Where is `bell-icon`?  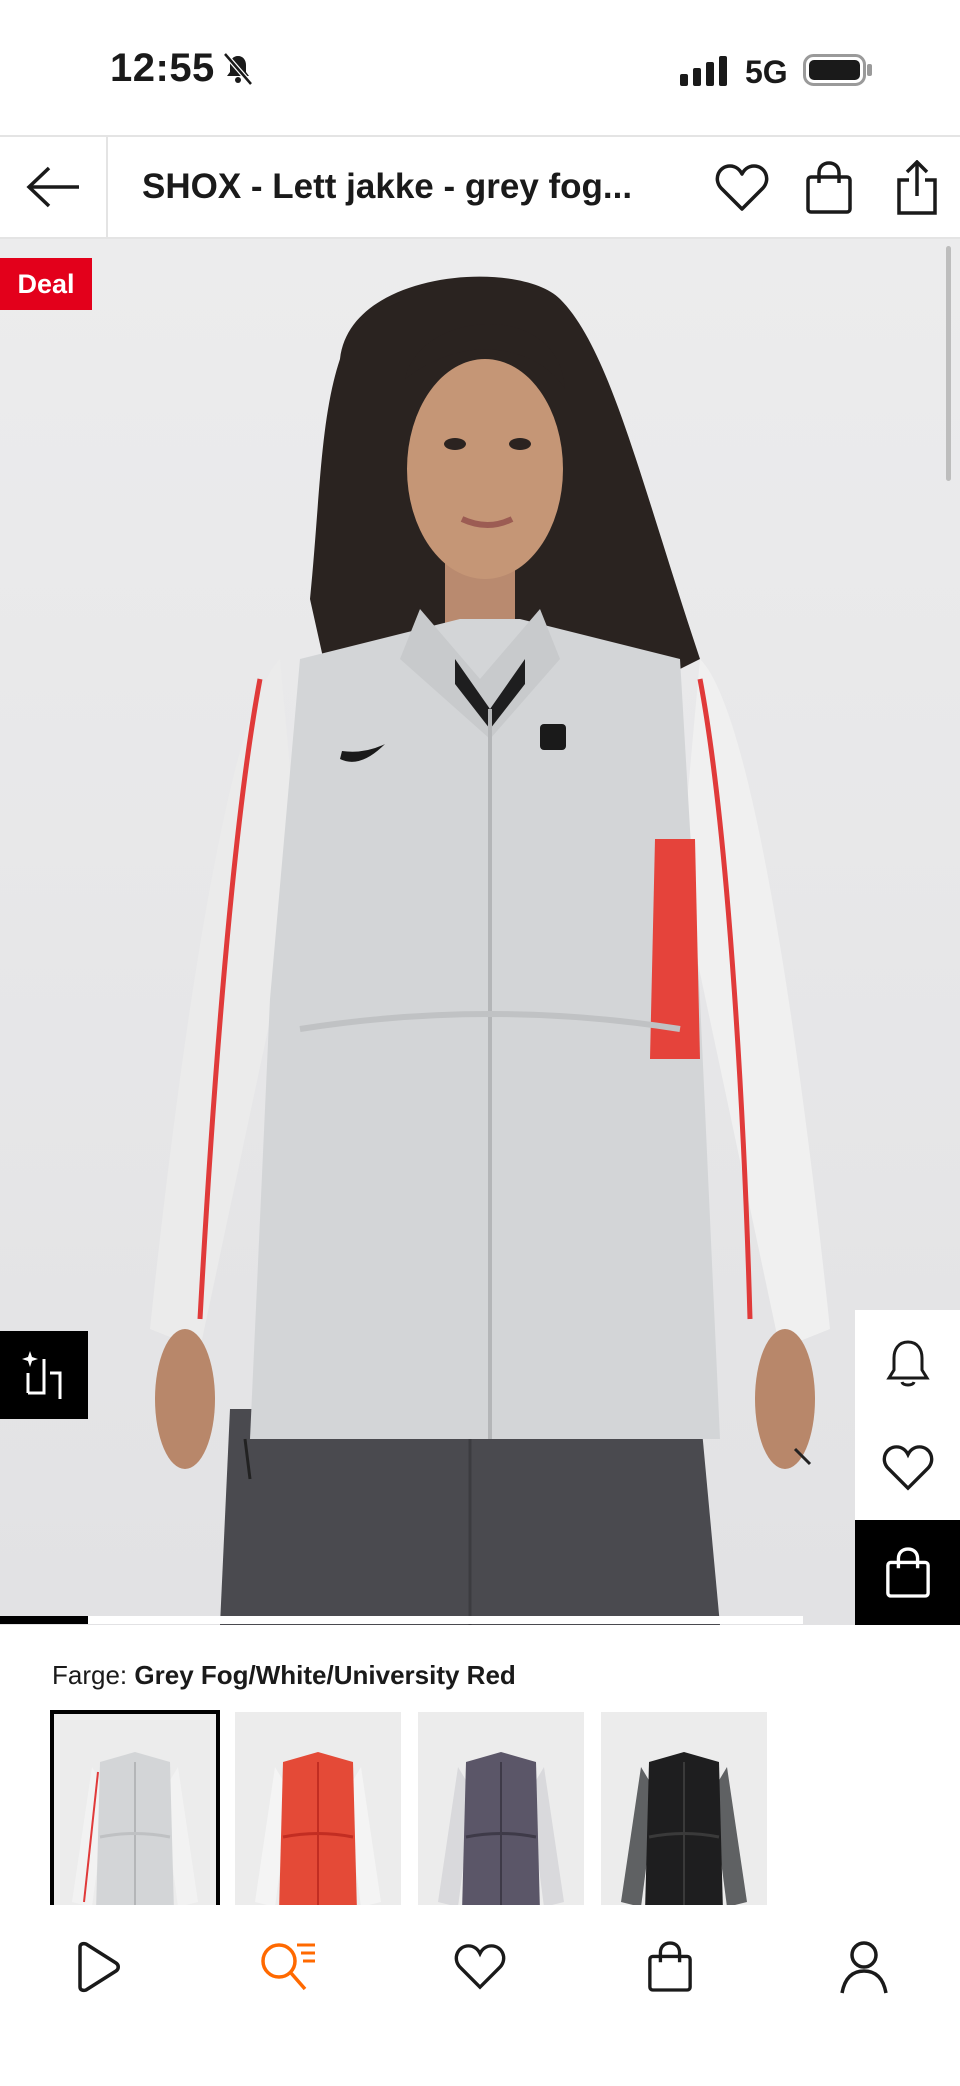 bell-icon is located at coordinates (907, 1362).